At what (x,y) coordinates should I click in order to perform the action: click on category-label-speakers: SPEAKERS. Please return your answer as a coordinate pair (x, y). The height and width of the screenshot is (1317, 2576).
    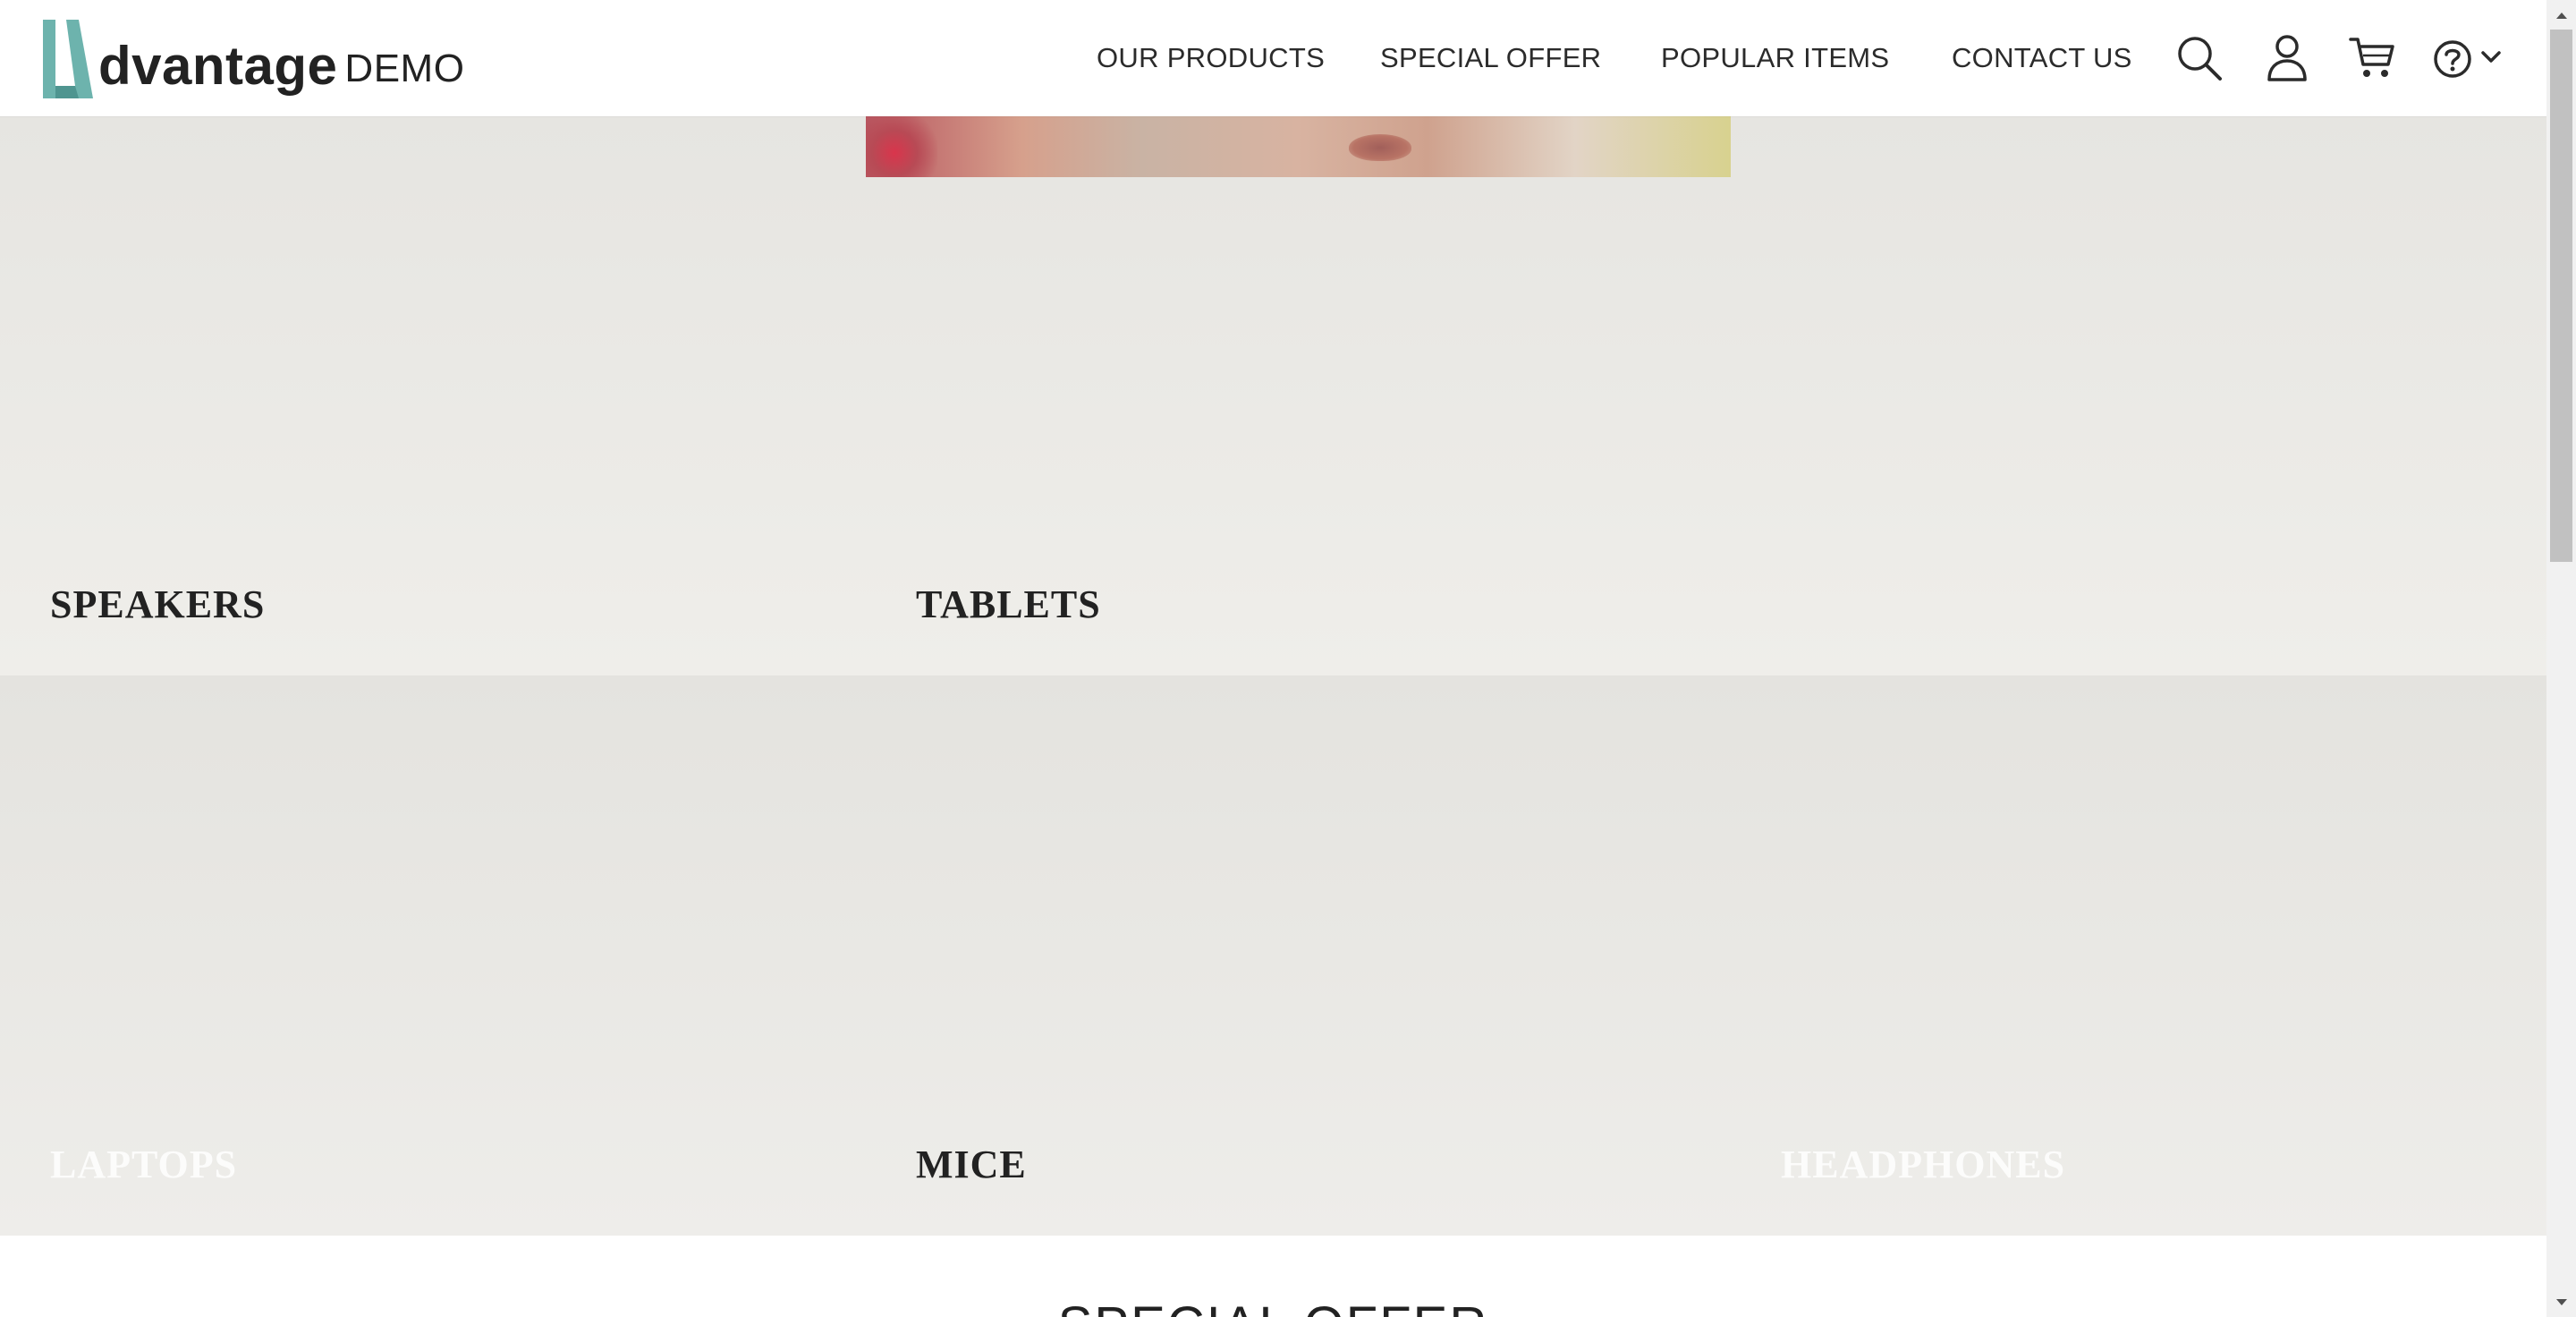
    Looking at the image, I should click on (157, 604).